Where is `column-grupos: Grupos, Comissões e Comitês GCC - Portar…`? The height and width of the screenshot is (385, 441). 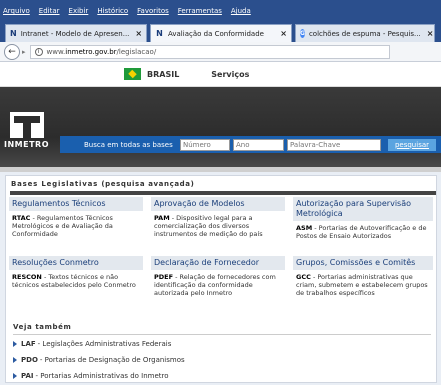
column-grupos: Grupos, Comissões e Comitês GCC - Portar… is located at coordinates (363, 278).